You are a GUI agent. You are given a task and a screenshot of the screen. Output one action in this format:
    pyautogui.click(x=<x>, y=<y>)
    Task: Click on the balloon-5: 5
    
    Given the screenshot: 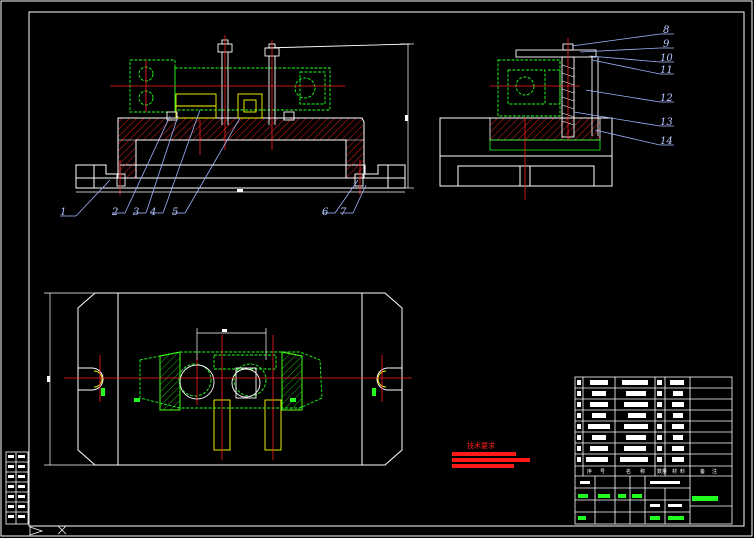 What is the action you would take?
    pyautogui.click(x=175, y=212)
    